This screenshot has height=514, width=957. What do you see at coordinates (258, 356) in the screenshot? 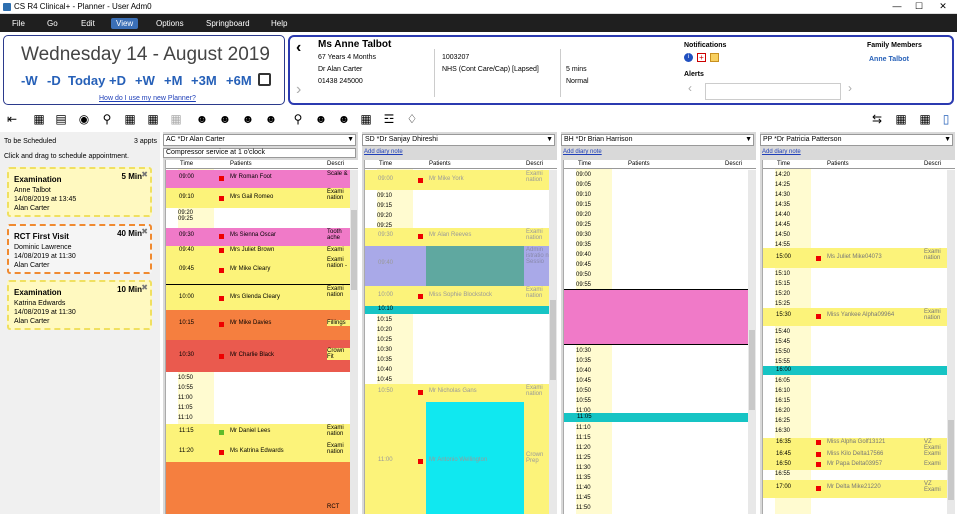
I see `appointment-block: 10:30 Mr Charlie Black Crown Fit` at bounding box center [258, 356].